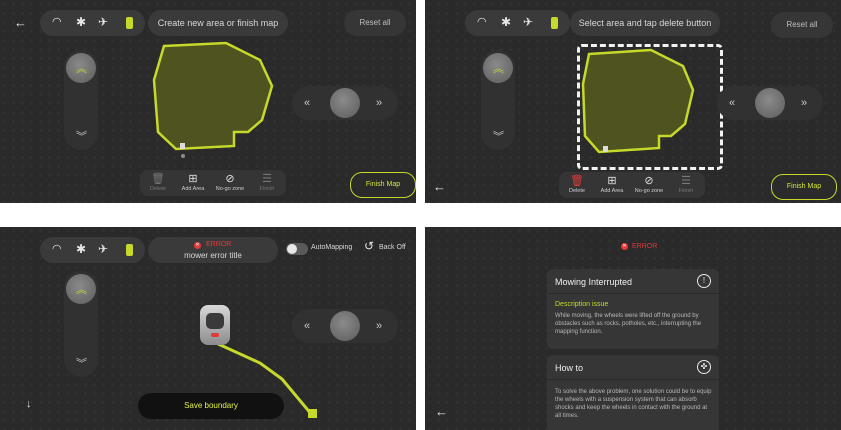 Image resolution: width=841 pixels, height=430 pixels. I want to click on status-message-box: Select area and tap delete button, so click(645, 23).